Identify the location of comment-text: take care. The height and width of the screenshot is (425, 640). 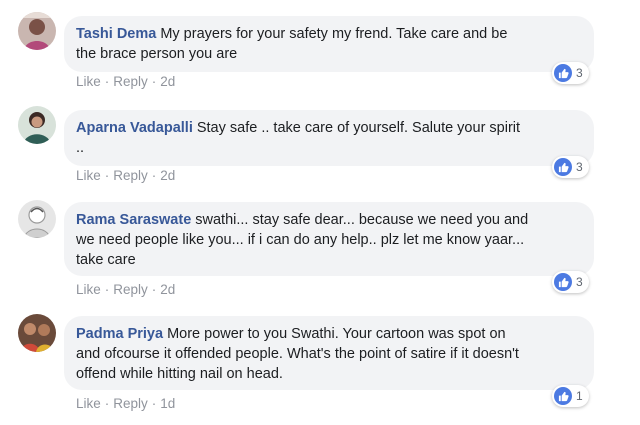
(106, 260).